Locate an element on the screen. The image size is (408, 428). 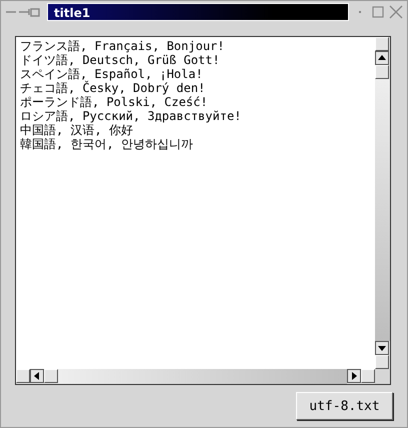
text-line: チェコ語, Česky, Dobrý den! is located at coordinates (113, 88).